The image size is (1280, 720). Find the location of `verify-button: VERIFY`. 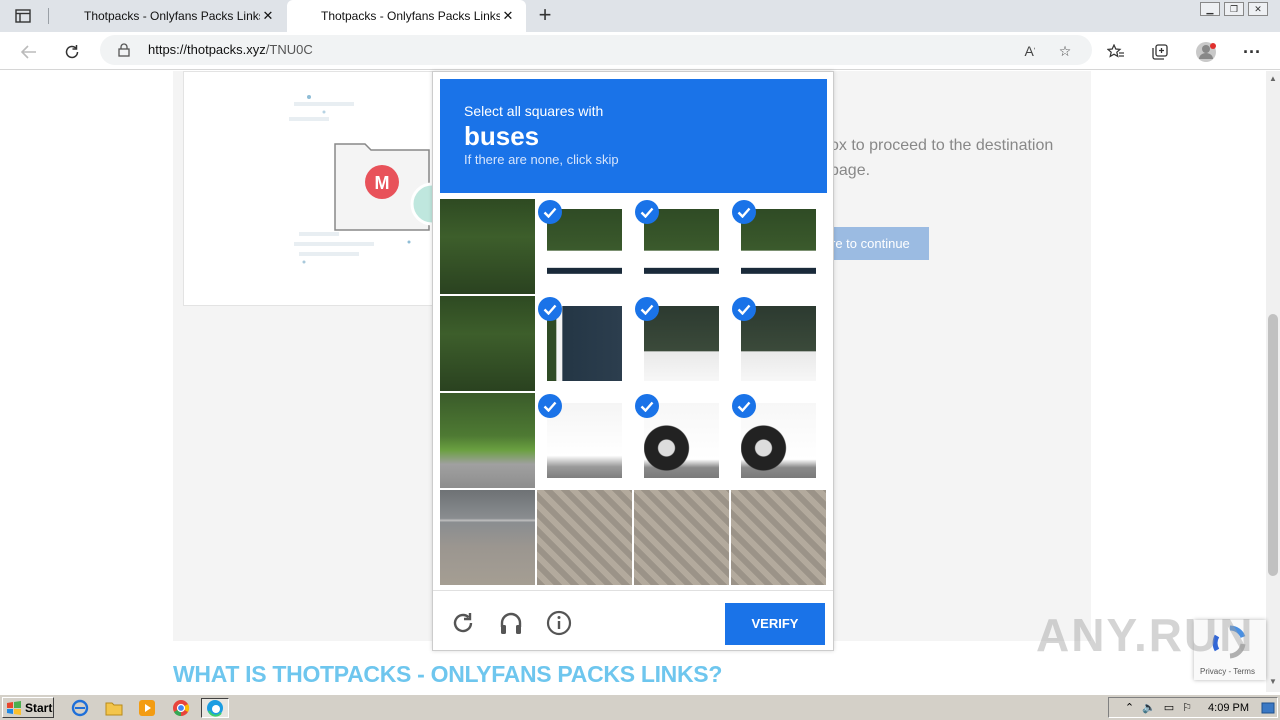

verify-button: VERIFY is located at coordinates (775, 624).